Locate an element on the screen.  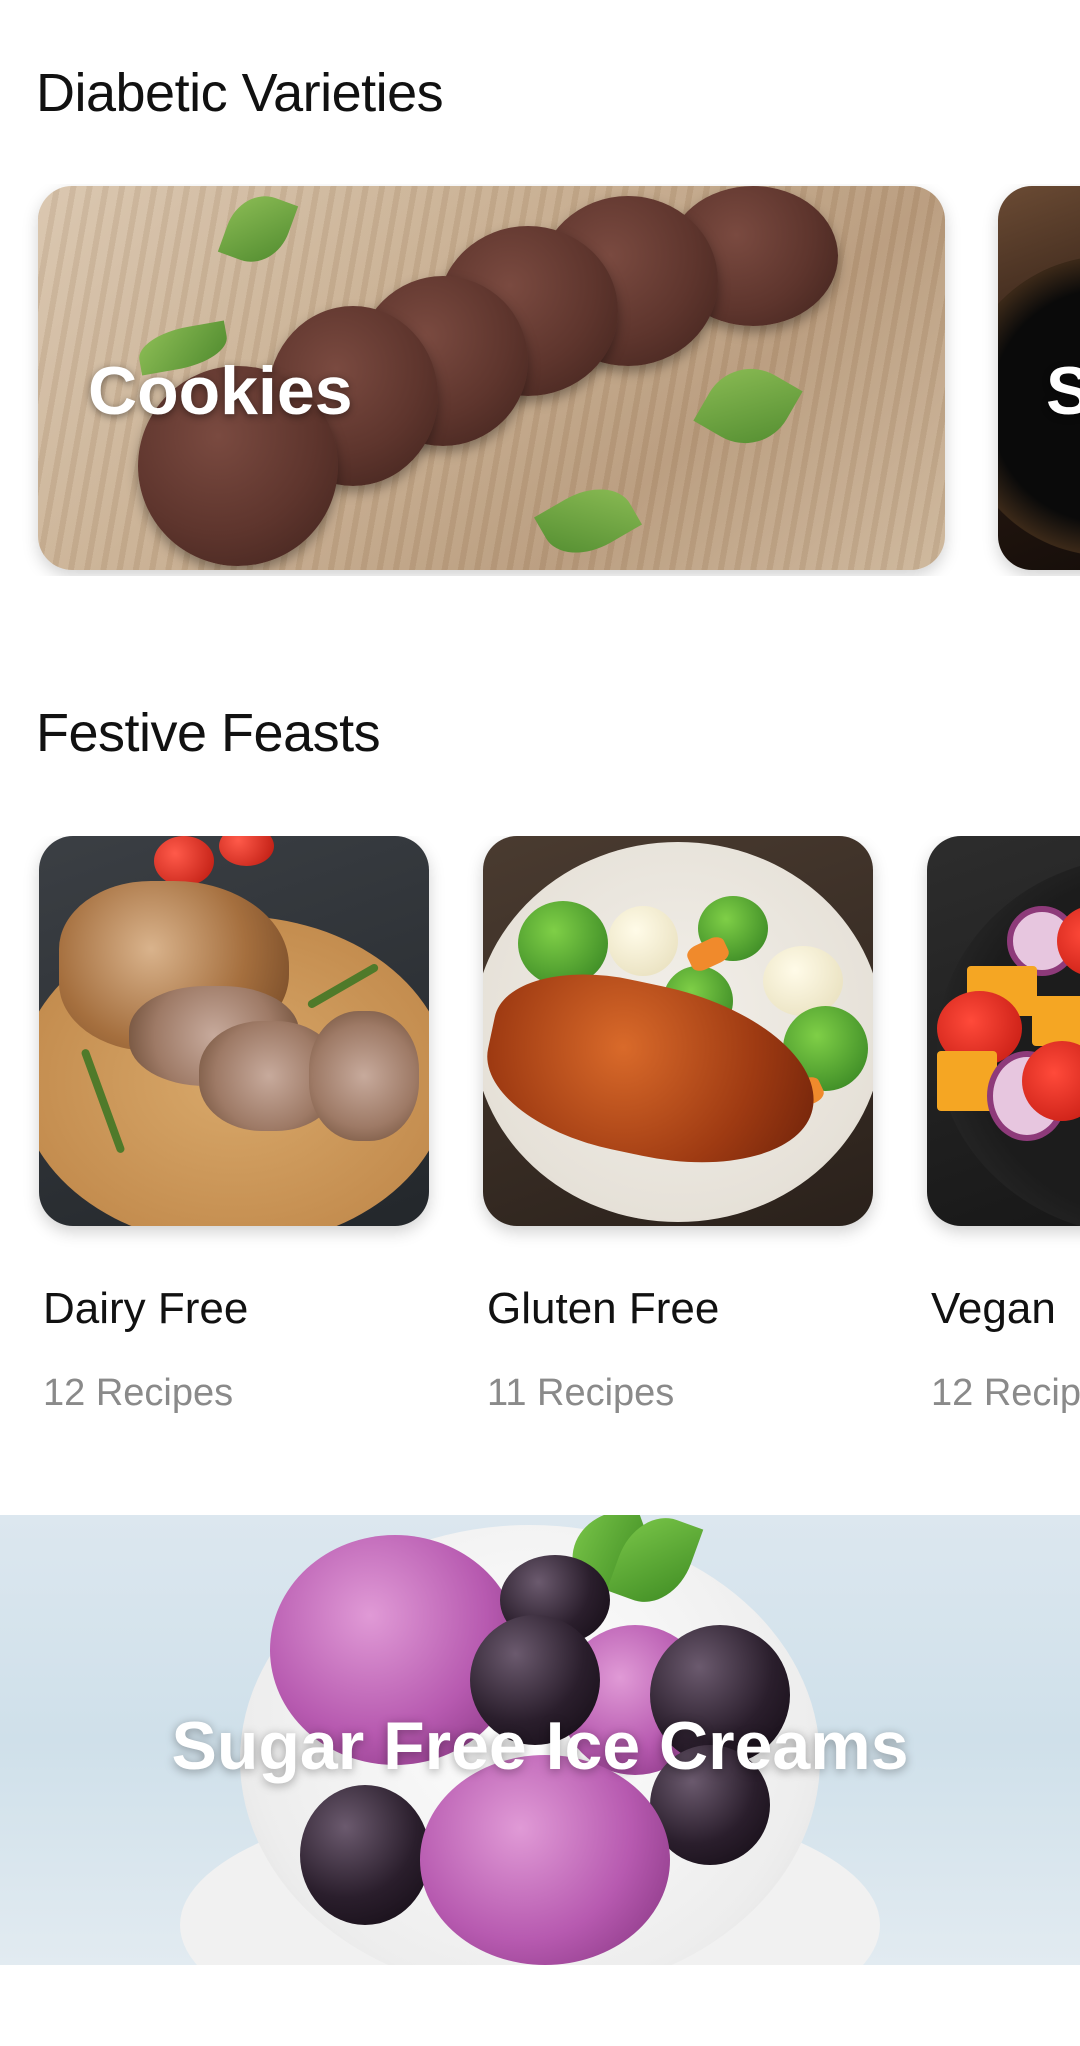
recipe-category-name: Dairy Free is located at coordinates (146, 1308).